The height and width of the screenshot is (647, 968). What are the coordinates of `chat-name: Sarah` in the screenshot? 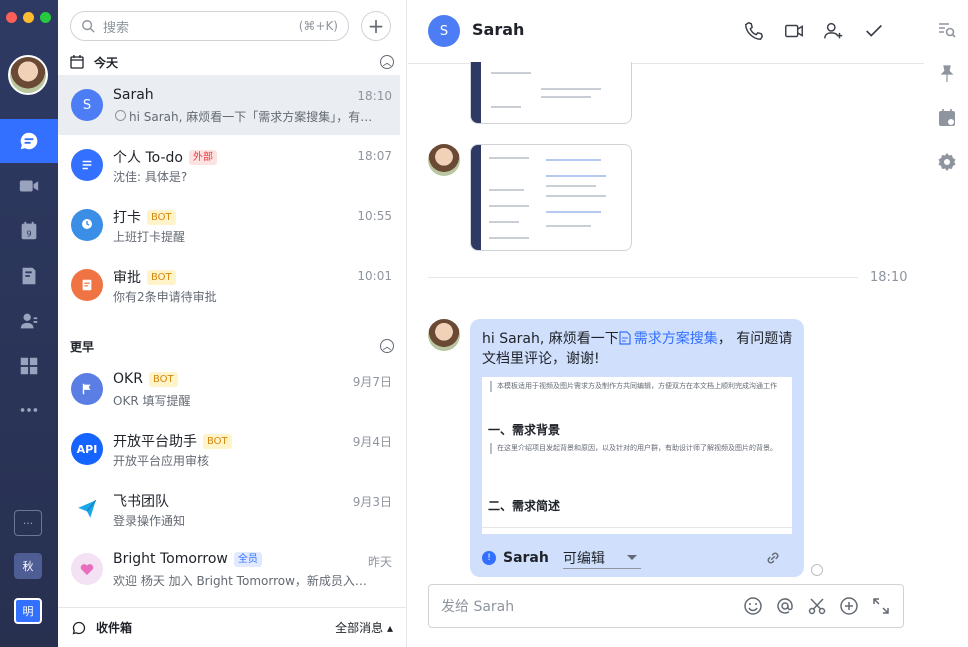 It's located at (133, 95).